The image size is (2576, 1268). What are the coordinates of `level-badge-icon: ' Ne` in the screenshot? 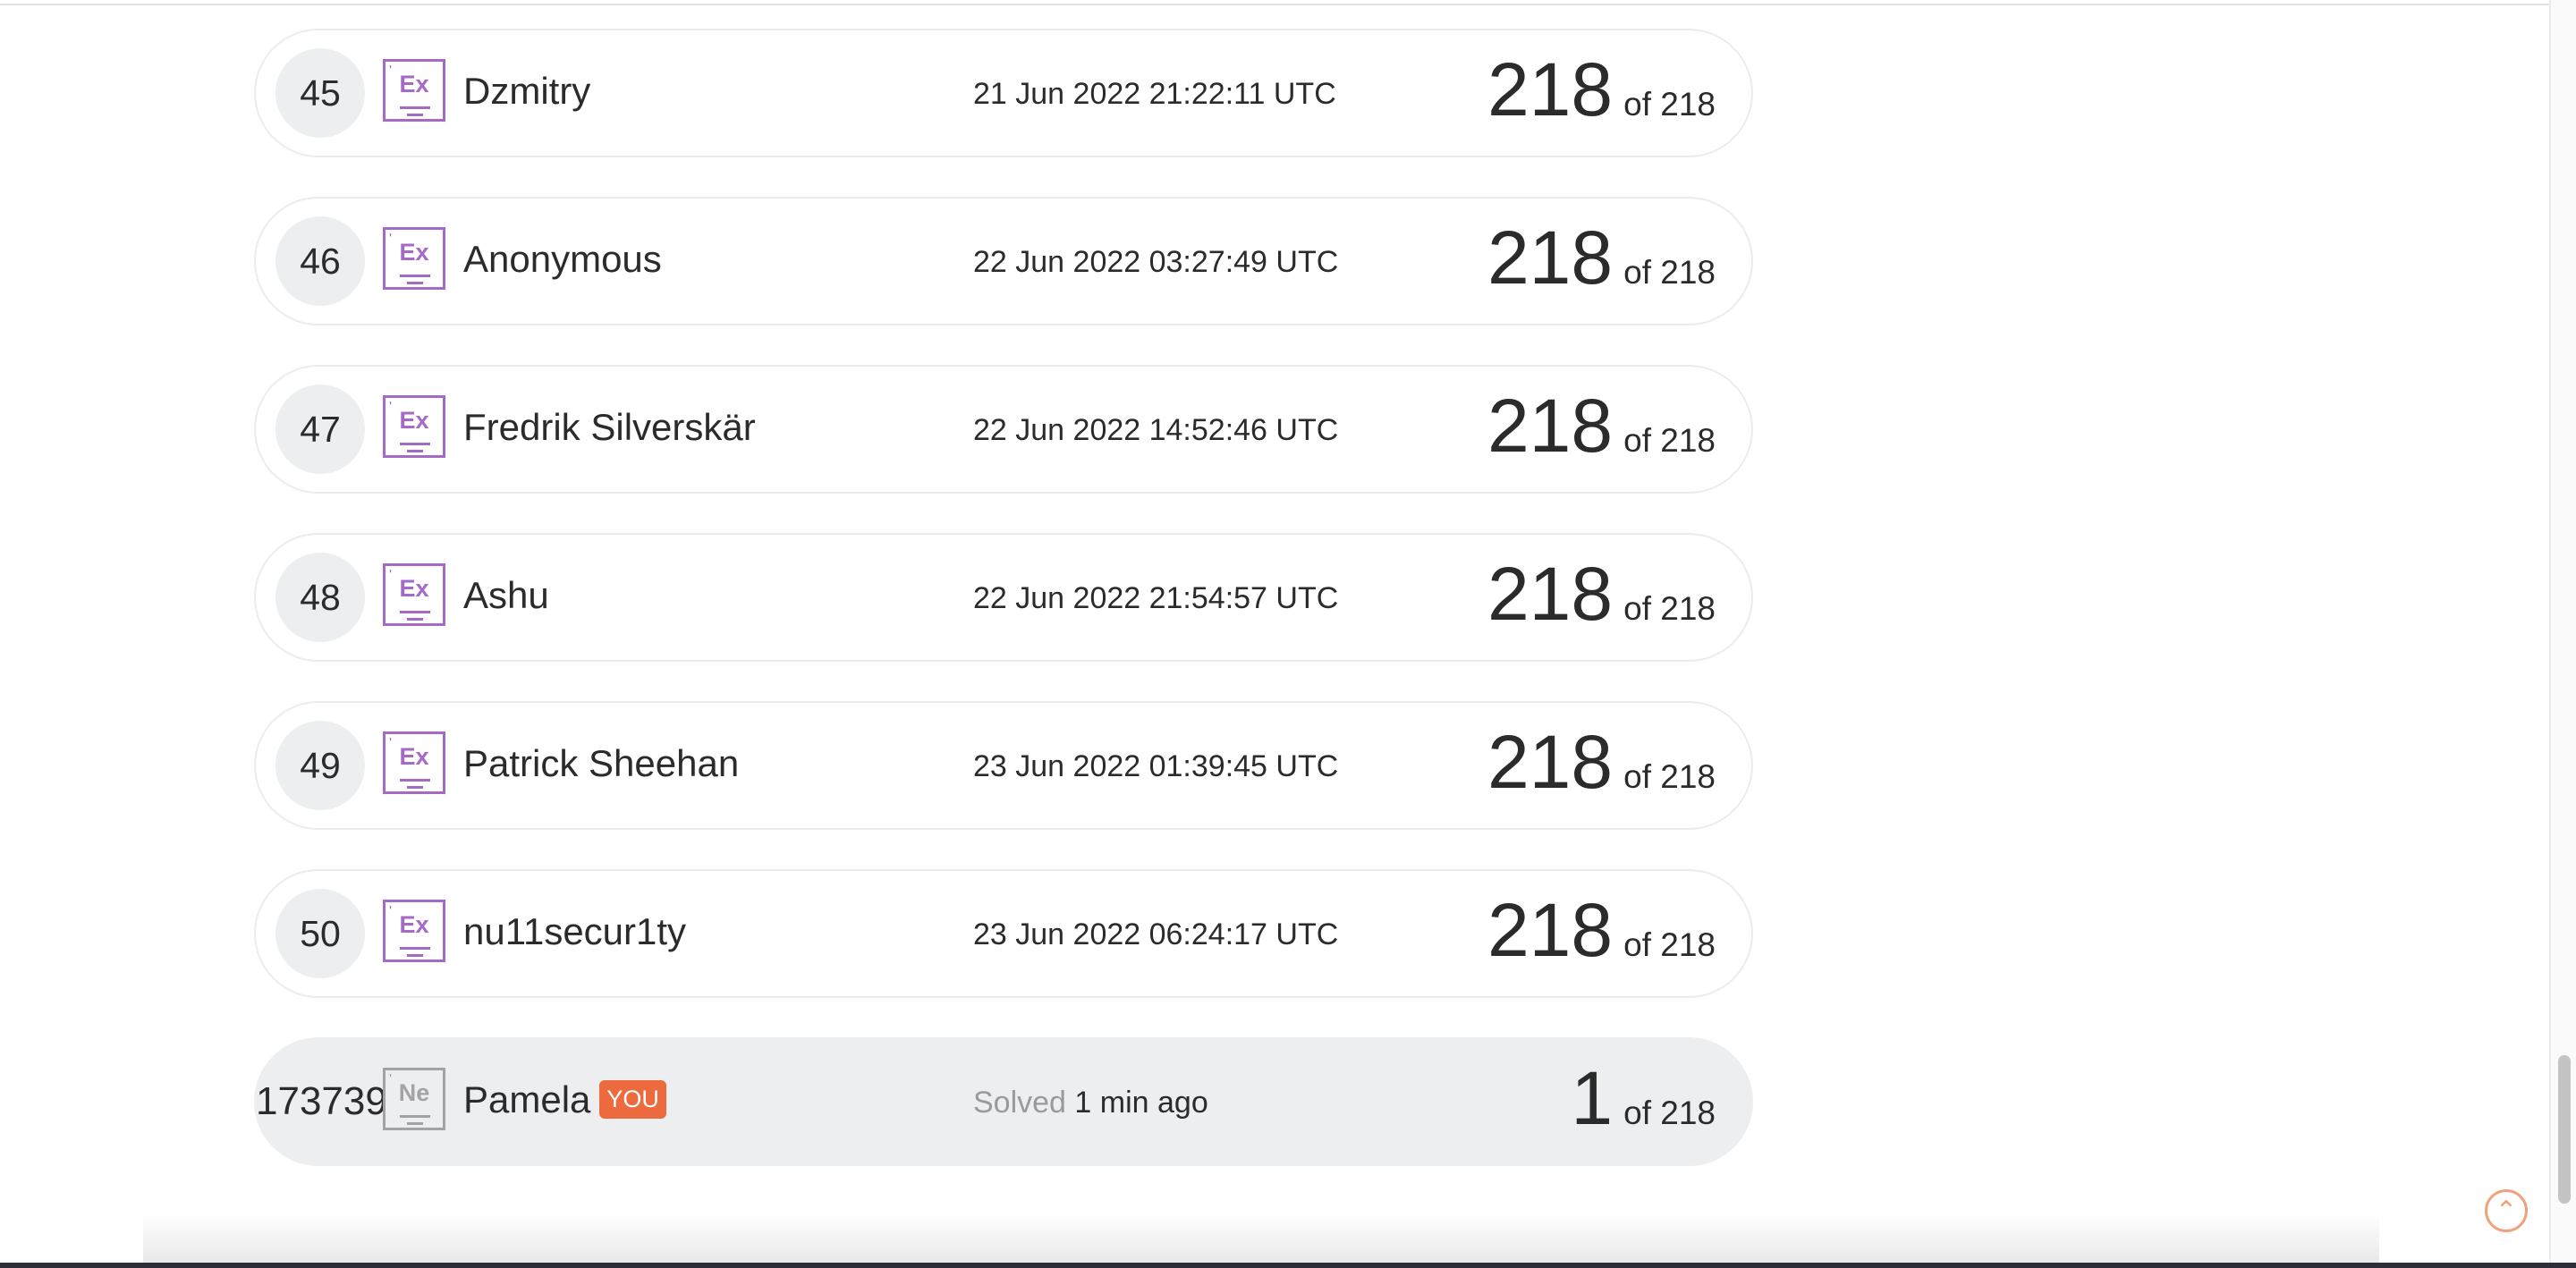 It's located at (414, 1099).